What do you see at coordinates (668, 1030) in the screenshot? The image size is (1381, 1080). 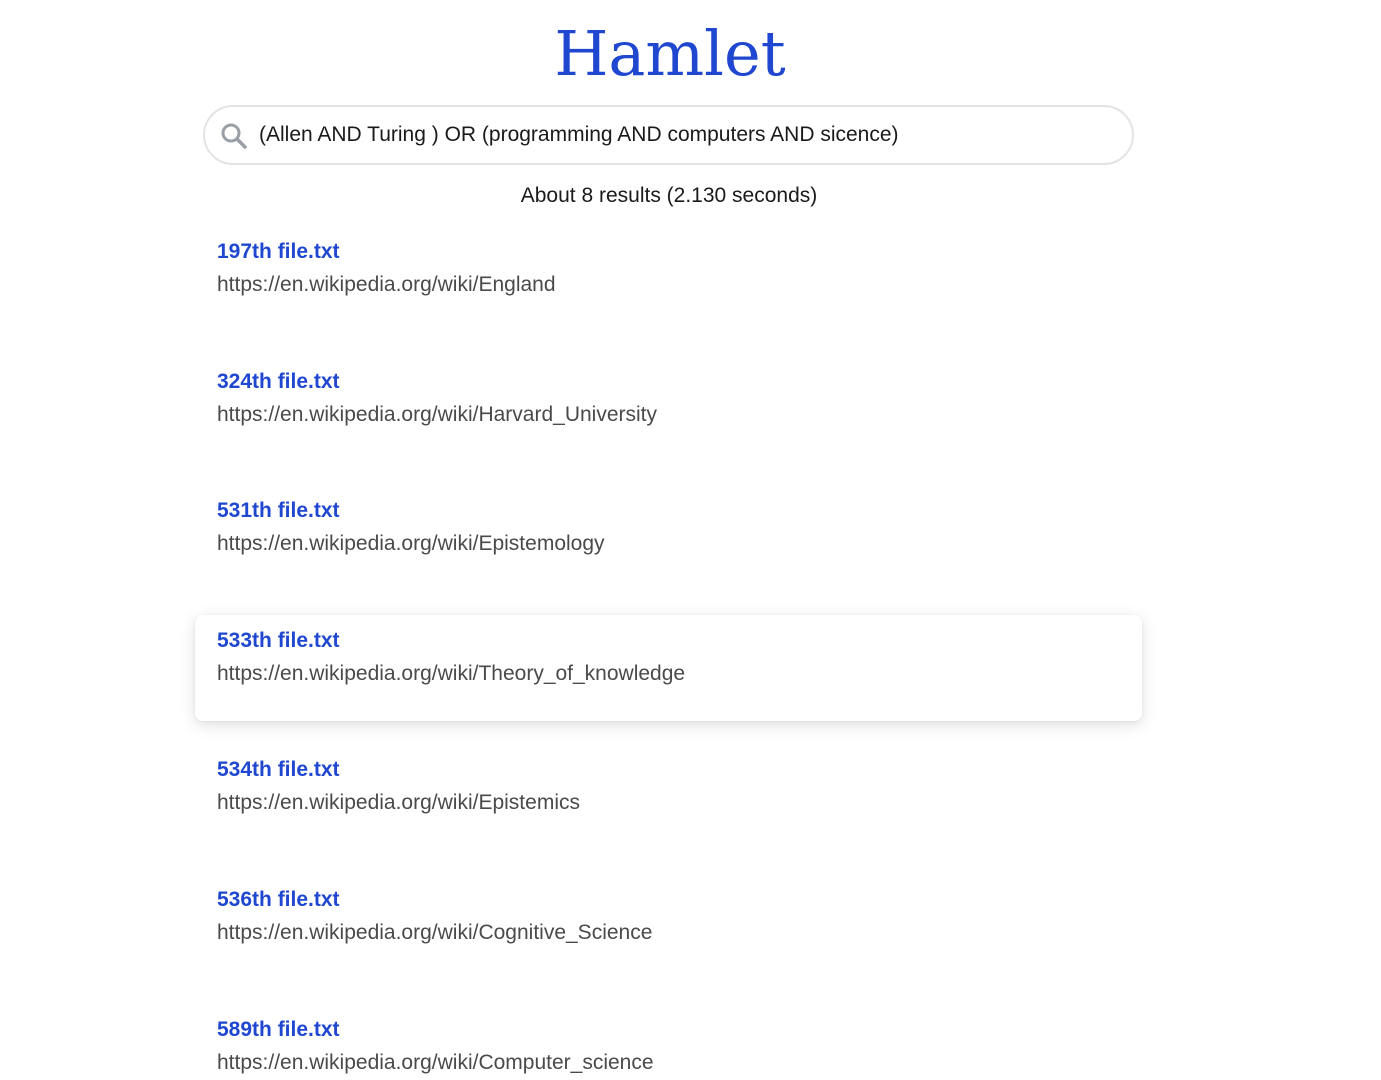 I see `result-title-link: 589th file.txt` at bounding box center [668, 1030].